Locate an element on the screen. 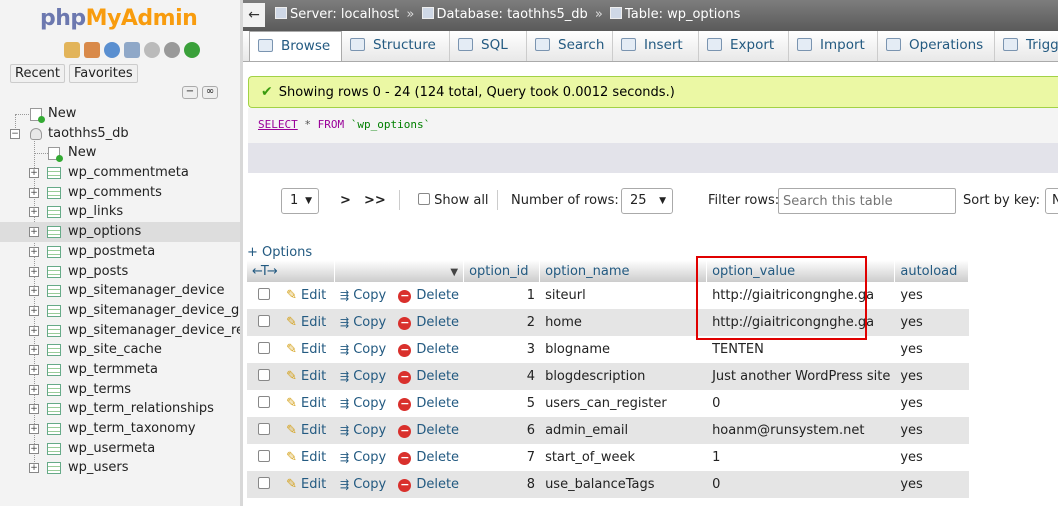 Image resolution: width=1058 pixels, height=506 pixels. cell-option-name: home is located at coordinates (624, 322).